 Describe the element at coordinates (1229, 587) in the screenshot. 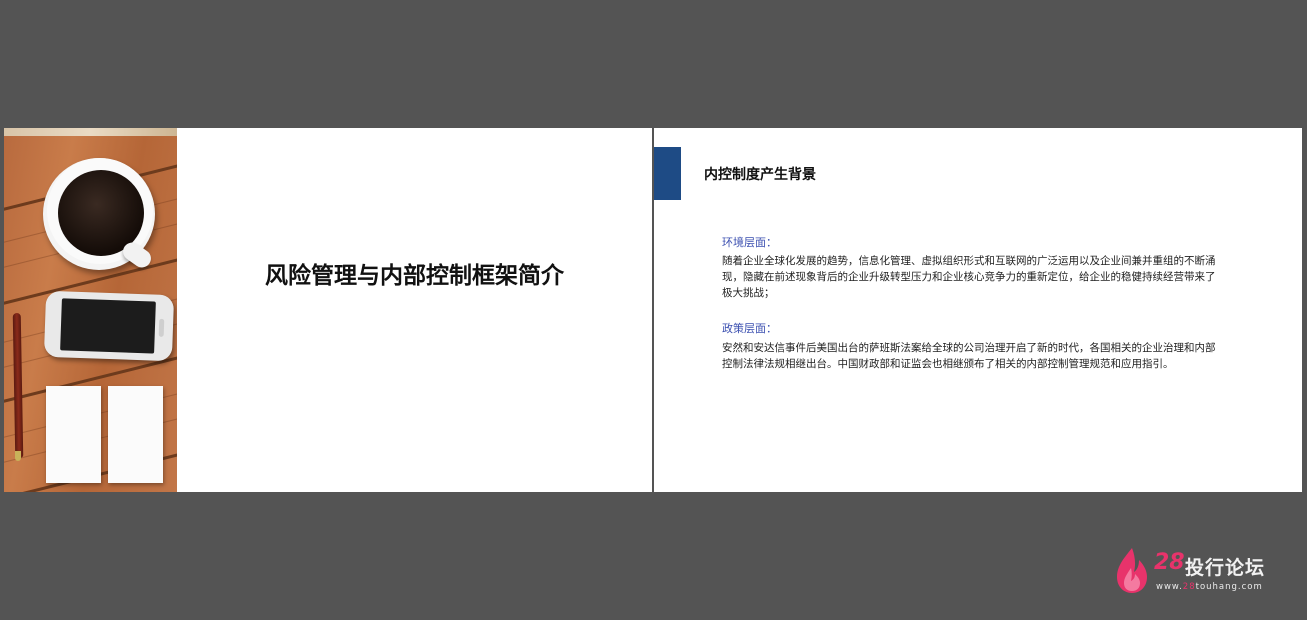

I see `watermark-url-suffix: touhang.com` at that location.